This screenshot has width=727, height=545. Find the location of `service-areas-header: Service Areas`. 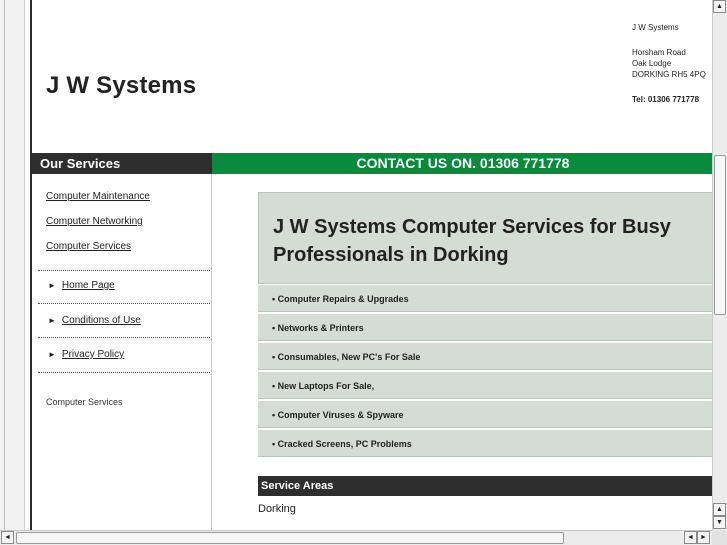

service-areas-header: Service Areas is located at coordinates (485, 486).